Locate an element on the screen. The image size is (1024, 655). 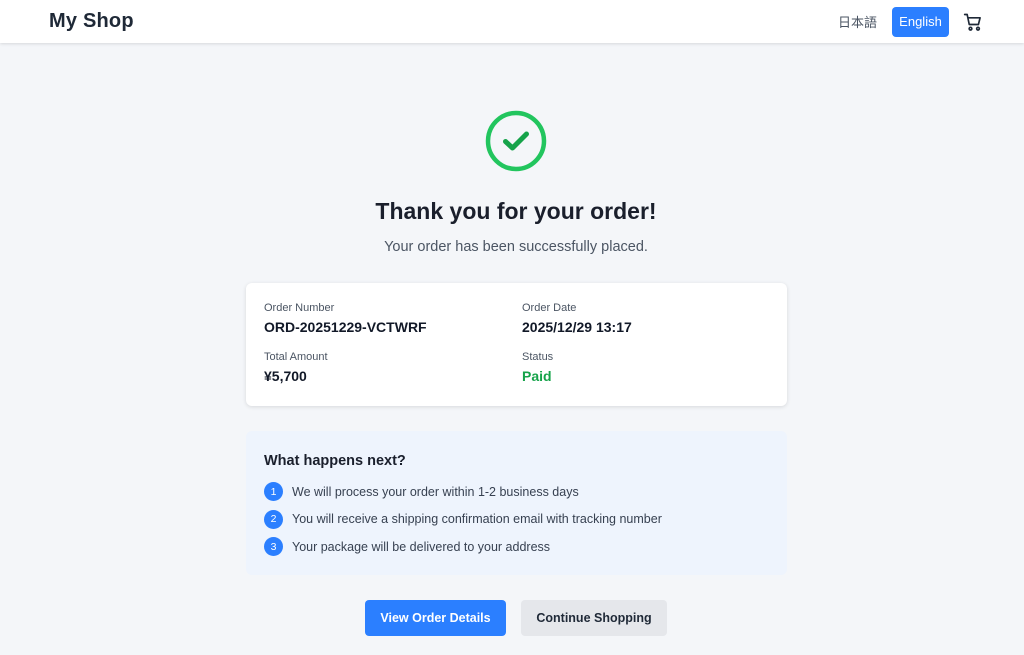
step-number-badge: 3 is located at coordinates (273, 546).